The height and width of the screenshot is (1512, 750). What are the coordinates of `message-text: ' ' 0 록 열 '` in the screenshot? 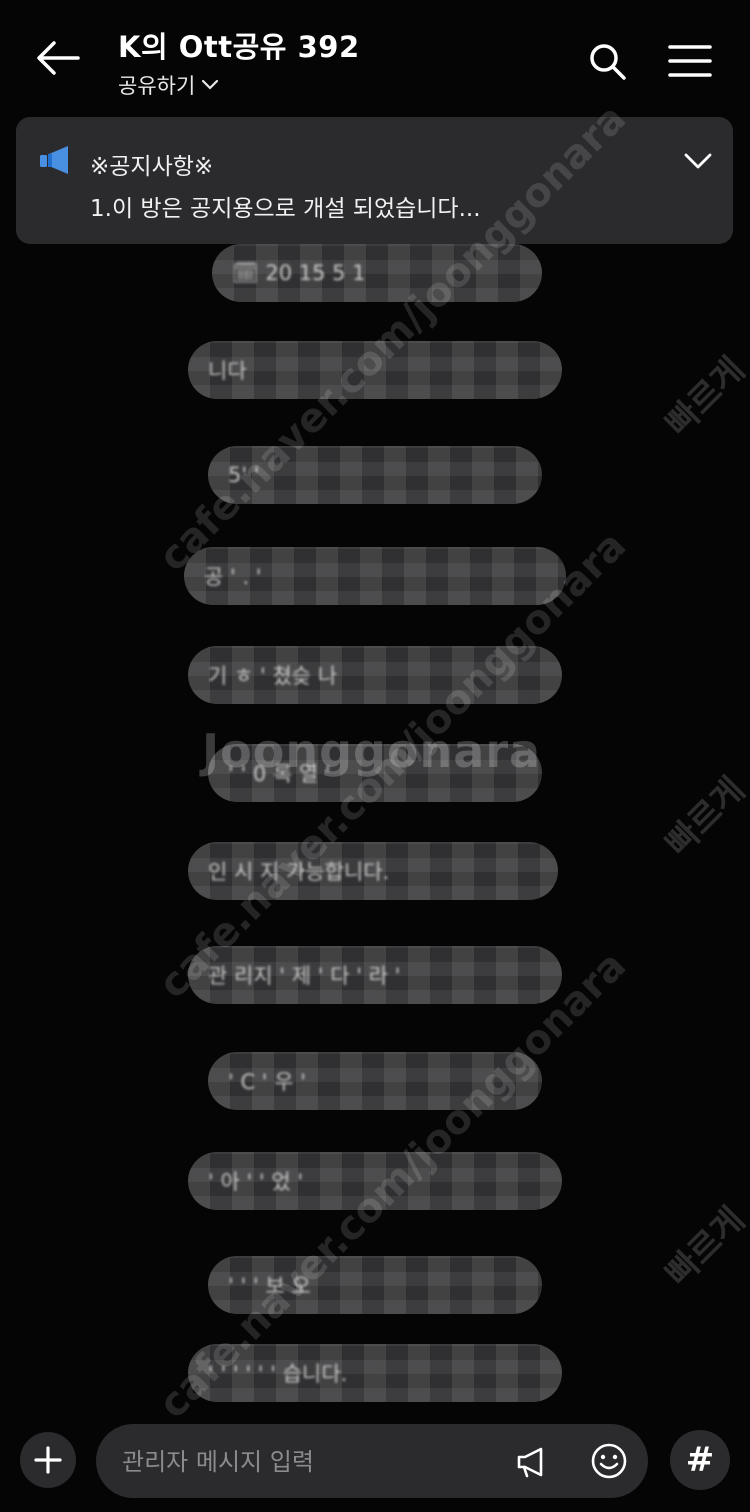 It's located at (279, 774).